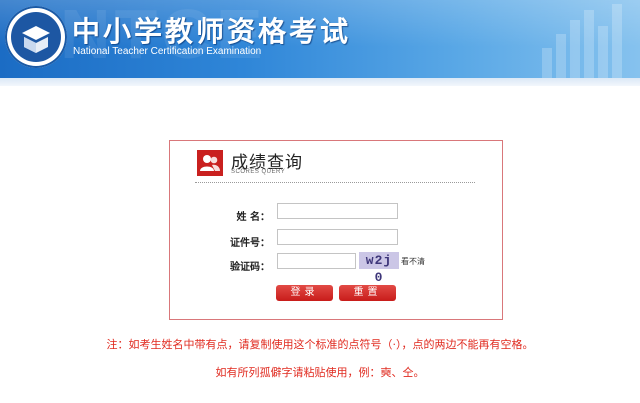  Describe the element at coordinates (337, 237) in the screenshot. I see `id-number-input` at that location.